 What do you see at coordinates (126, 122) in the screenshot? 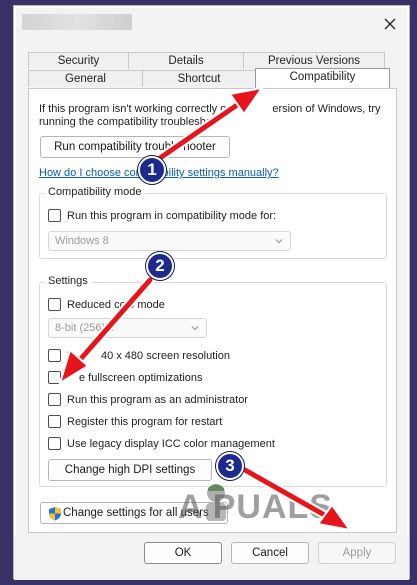
I see `intro-text-line2: running the compatibility troublesho` at bounding box center [126, 122].